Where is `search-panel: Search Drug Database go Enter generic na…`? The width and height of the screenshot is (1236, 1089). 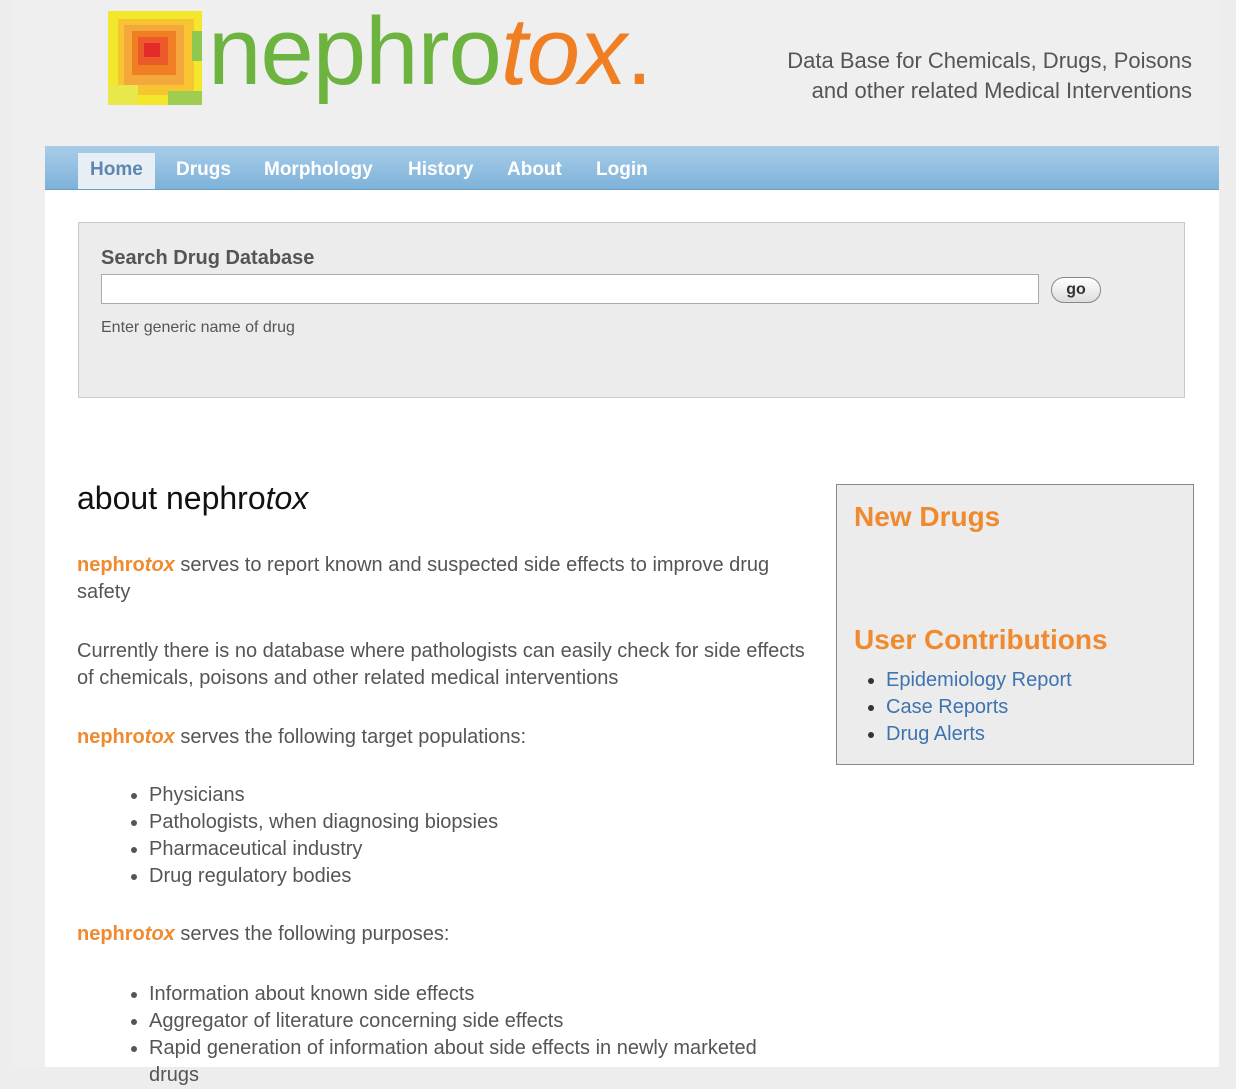
search-panel: Search Drug Database go Enter generic na… is located at coordinates (631, 310).